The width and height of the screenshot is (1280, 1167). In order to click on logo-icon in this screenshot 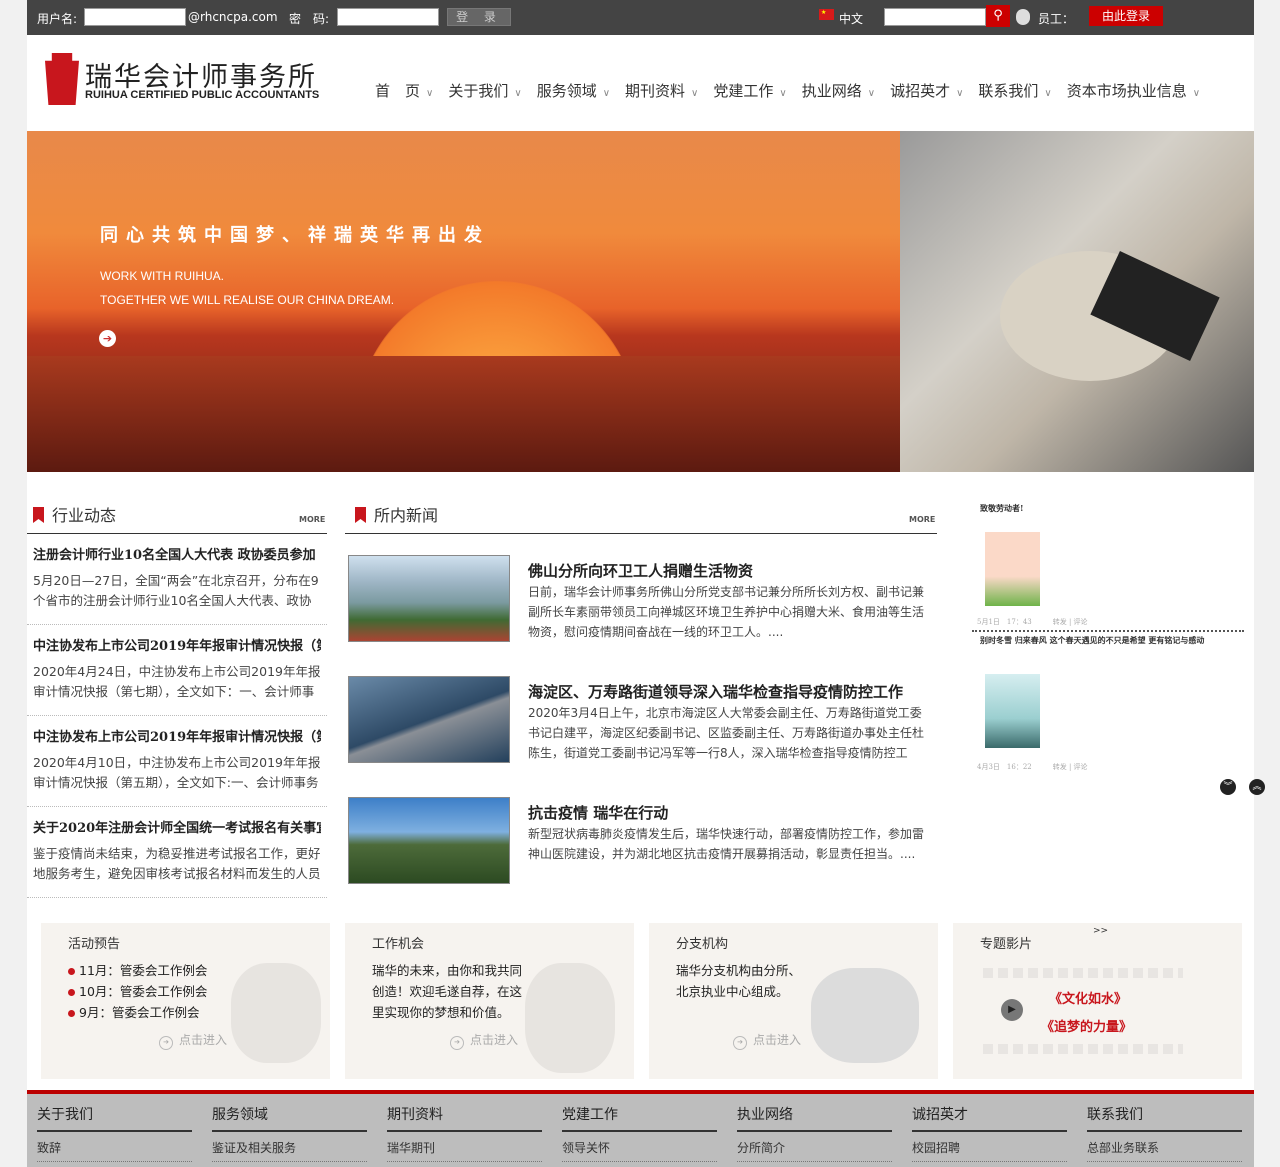, I will do `click(62, 79)`.